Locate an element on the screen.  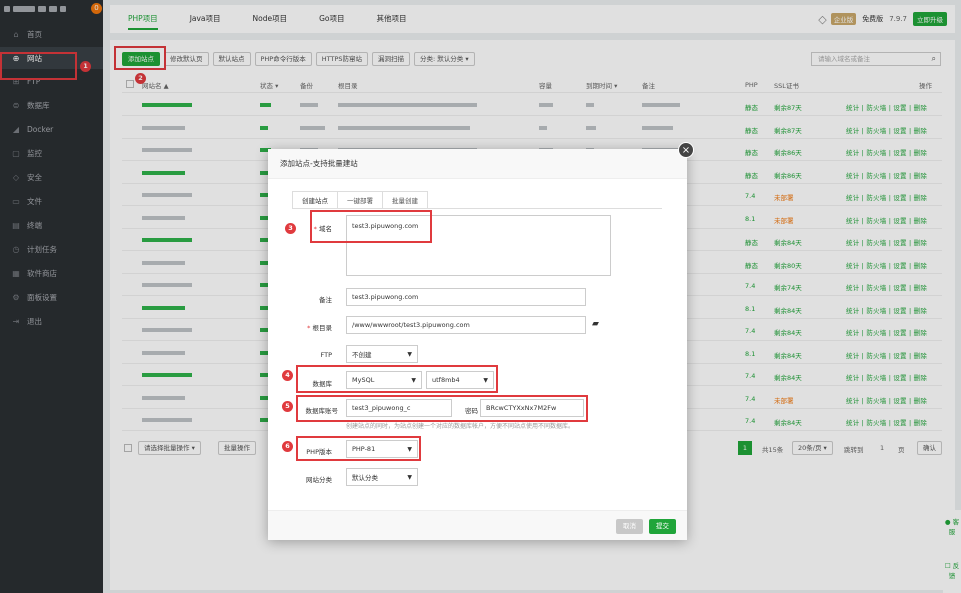
close-icon: × is located at coordinates (686, 150).